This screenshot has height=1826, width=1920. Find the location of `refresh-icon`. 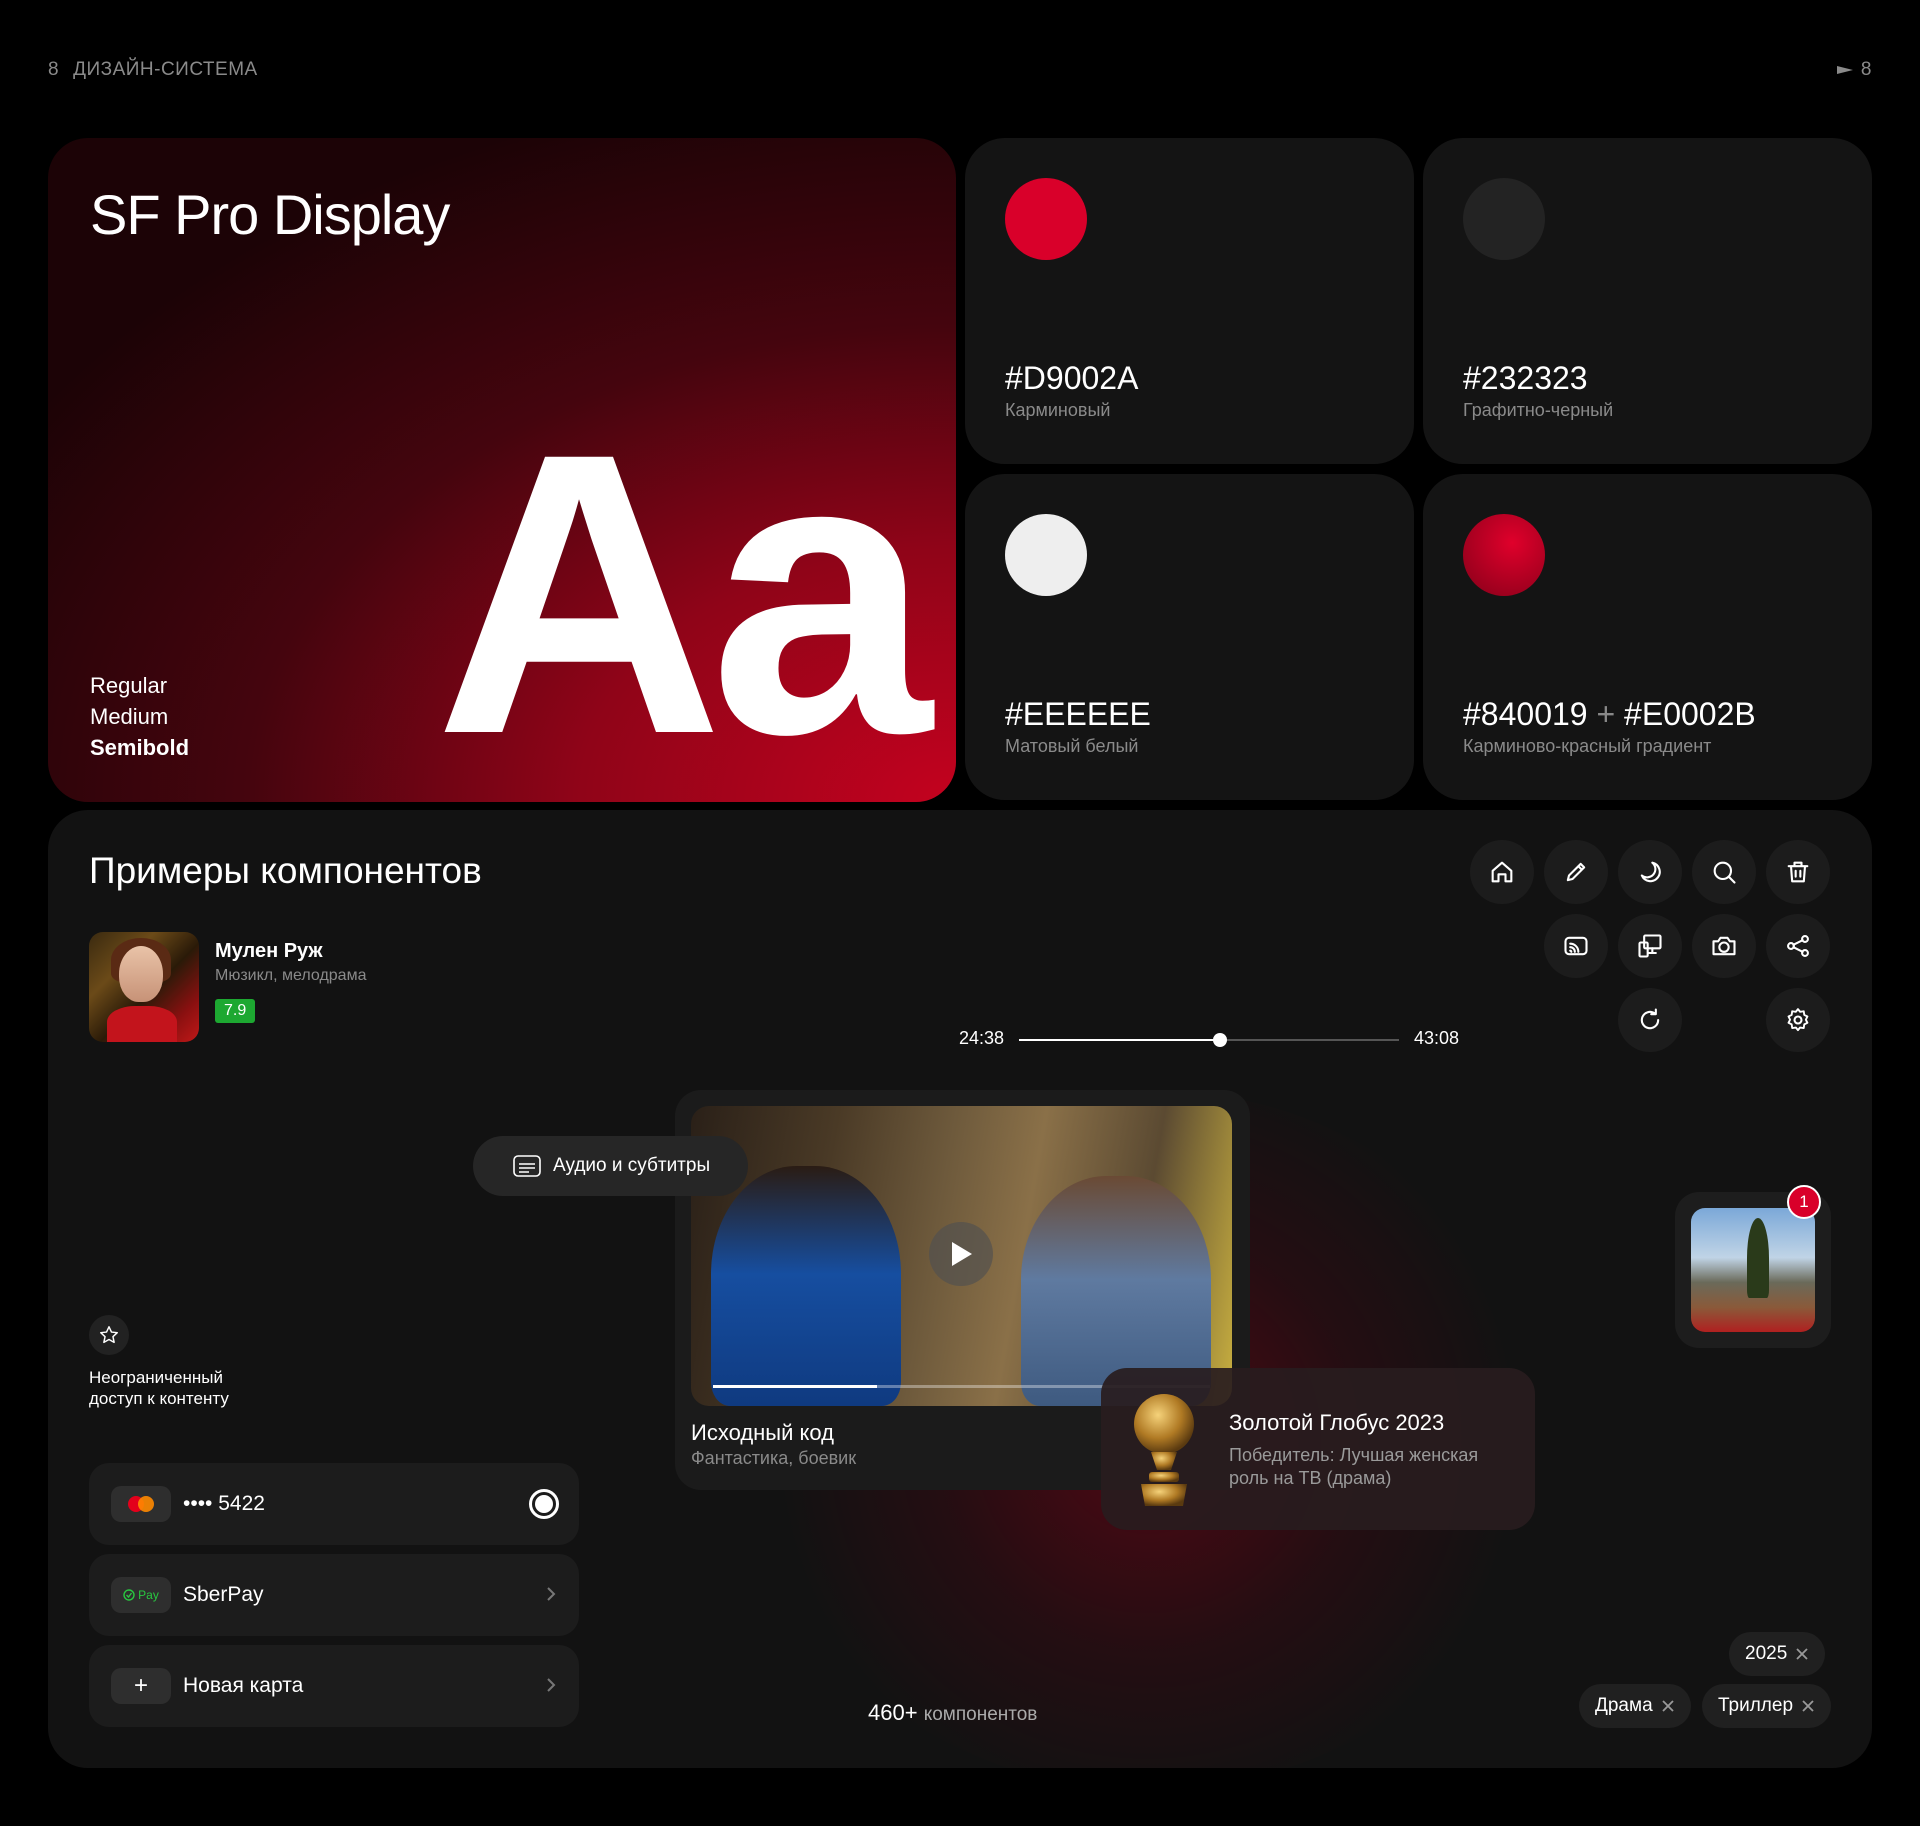

refresh-icon is located at coordinates (1650, 1019).